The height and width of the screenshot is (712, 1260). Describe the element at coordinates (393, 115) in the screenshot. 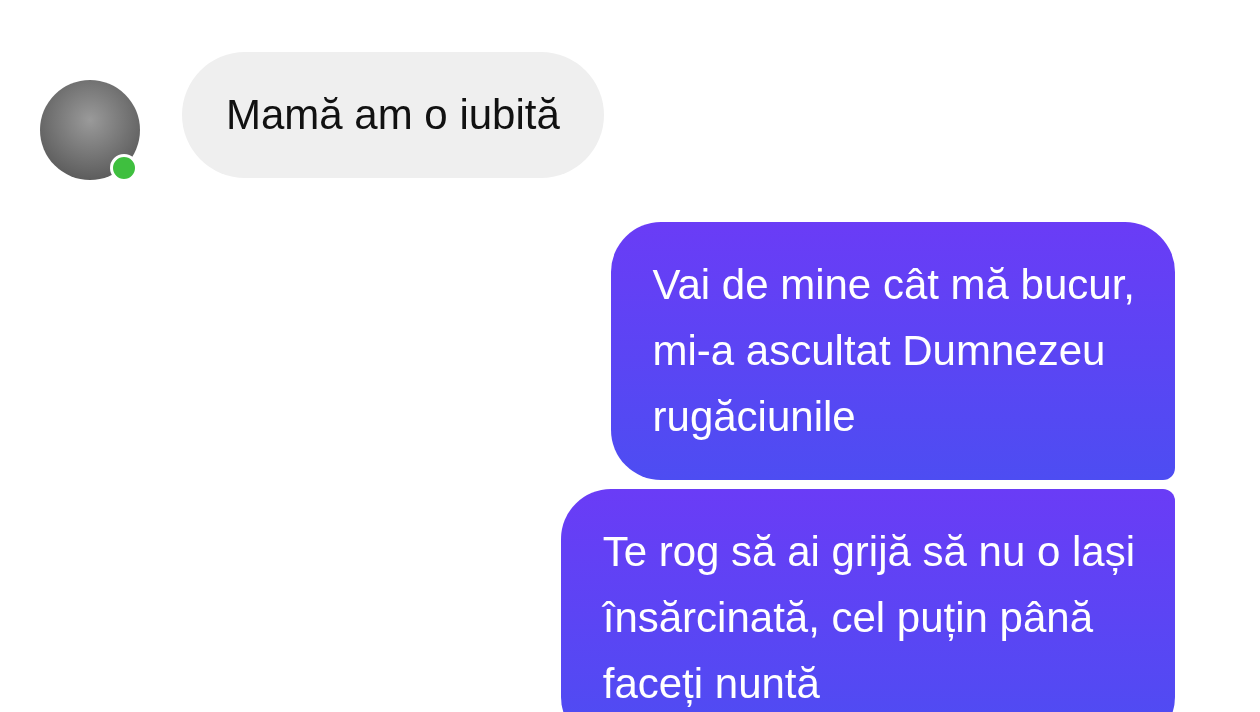

I see `received-message: Mamă am o iubită` at that location.